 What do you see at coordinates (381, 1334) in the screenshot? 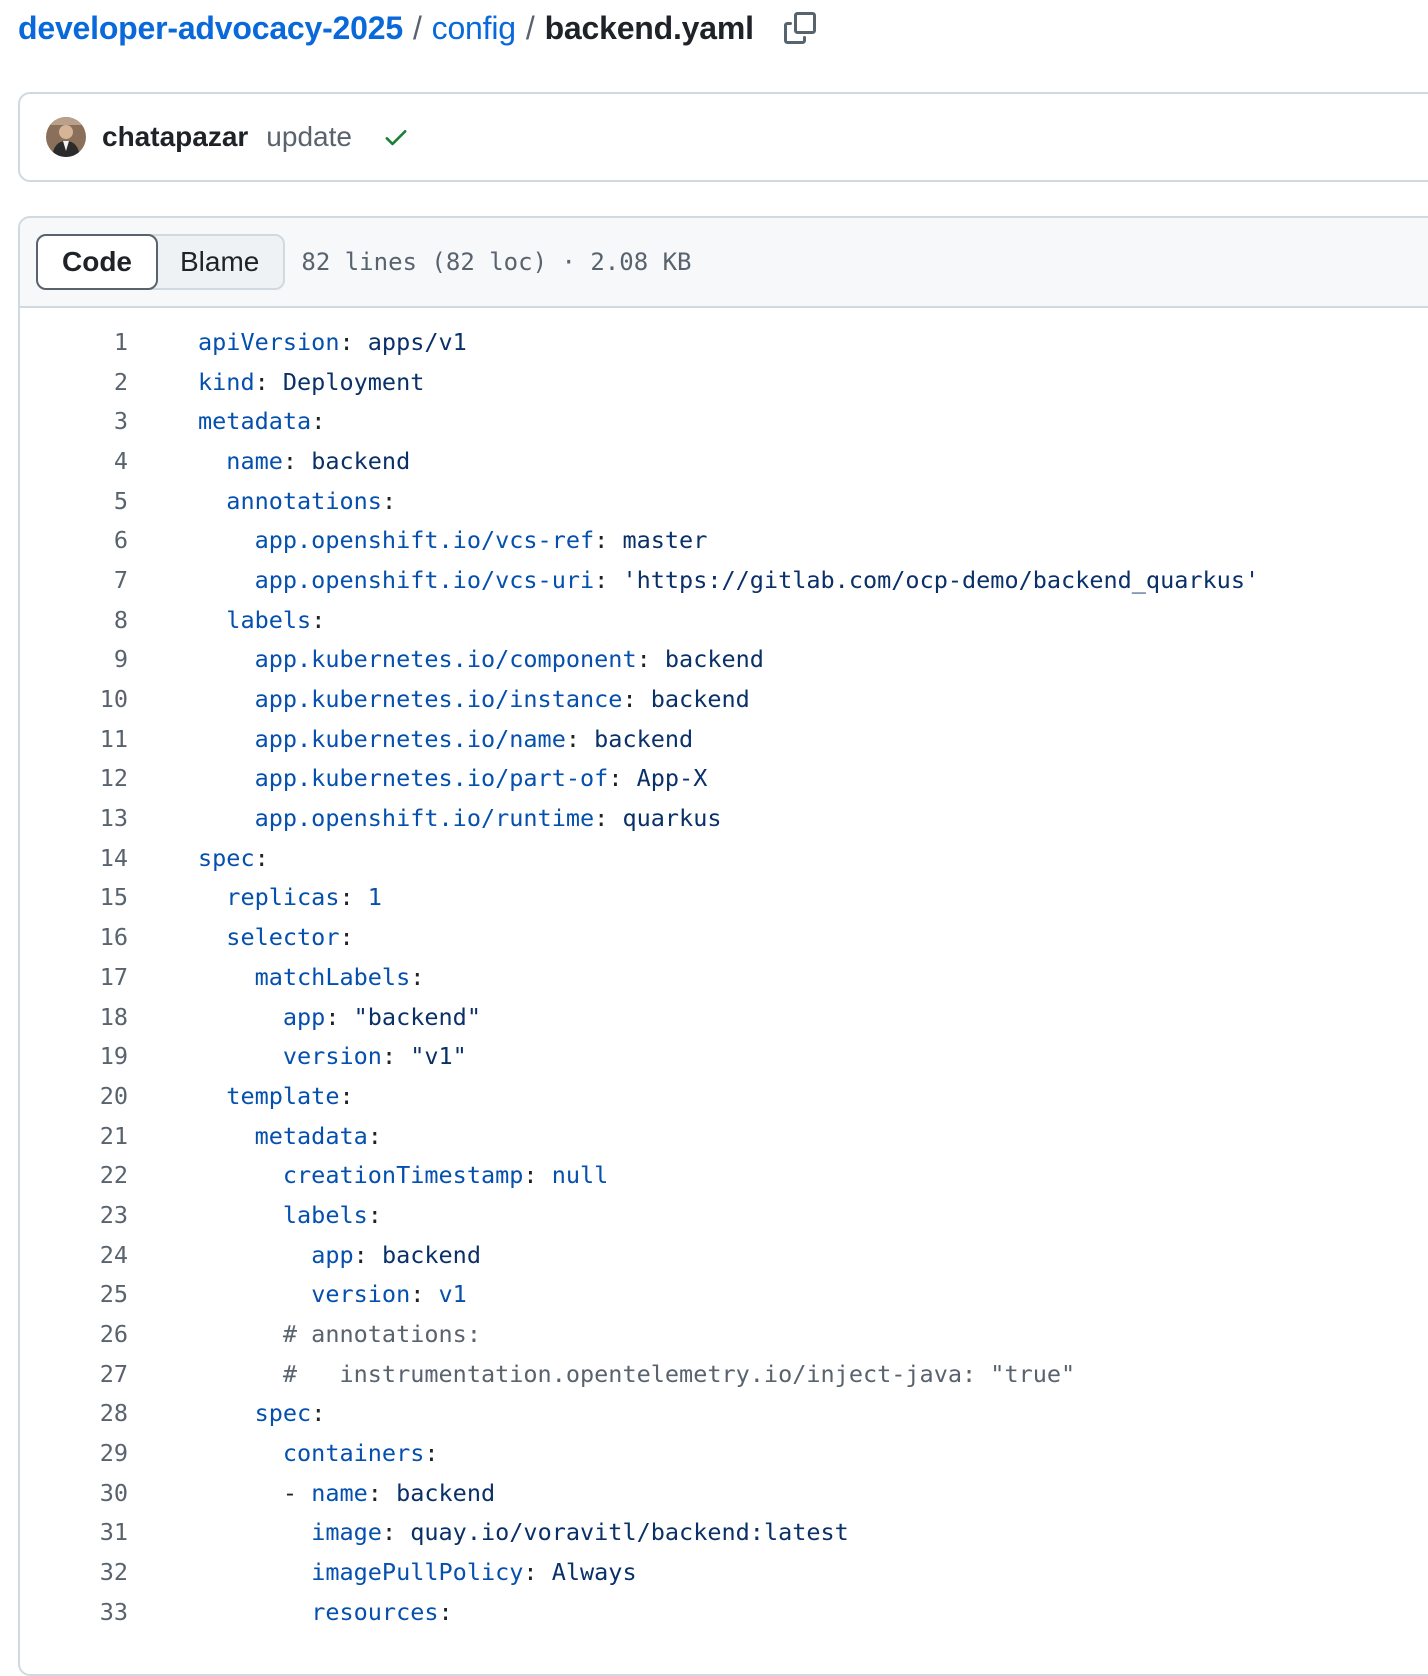
I see `code-comment: # annotations:` at bounding box center [381, 1334].